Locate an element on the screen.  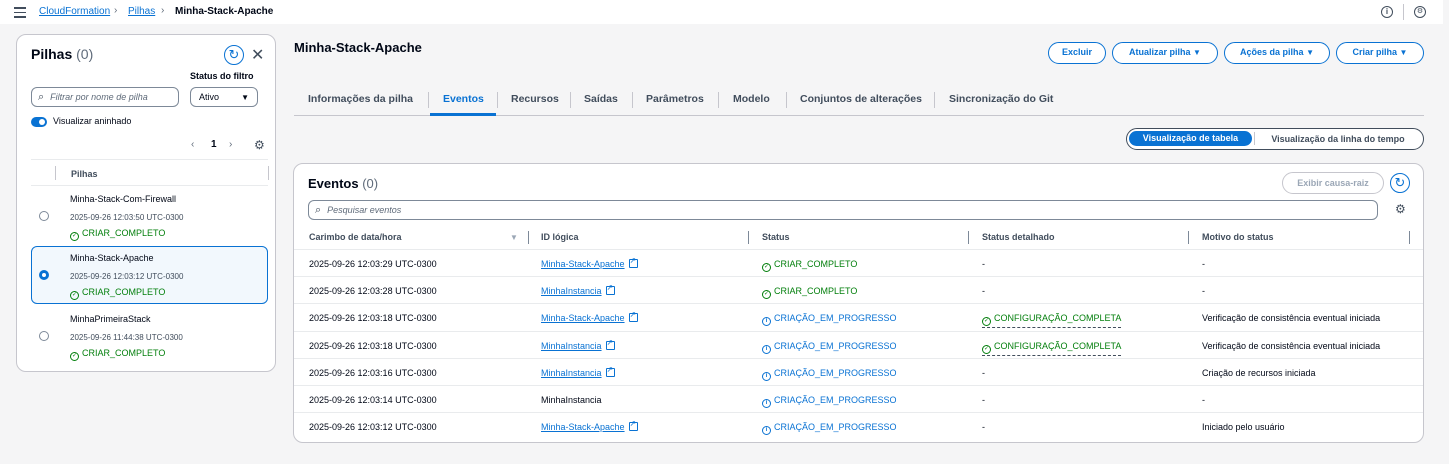
nested-view-toggle is located at coordinates (39, 122).